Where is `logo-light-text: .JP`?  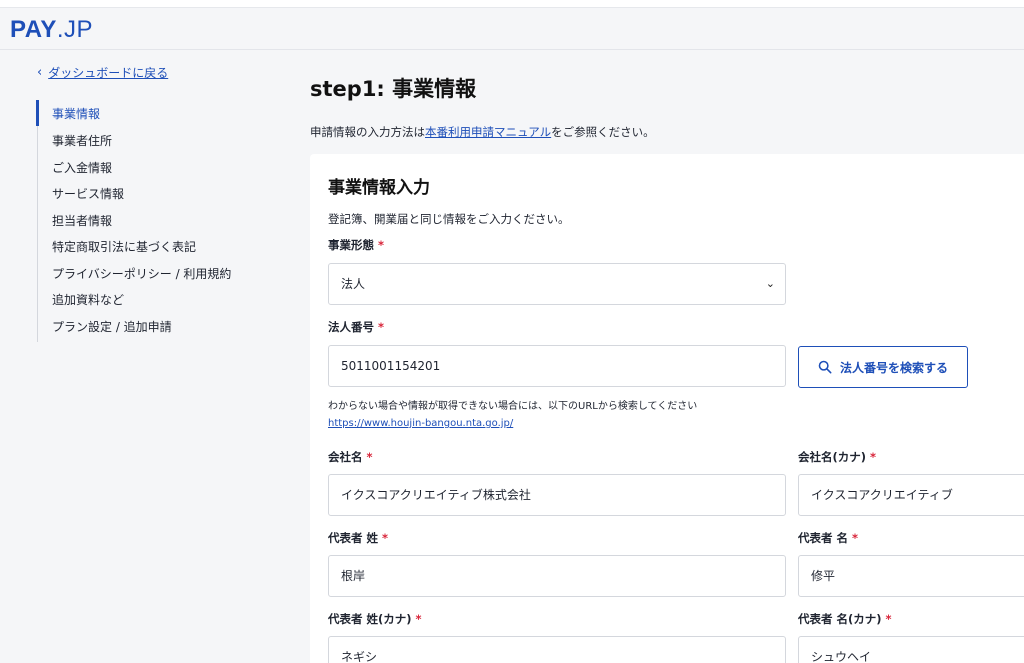
logo-light-text: .JP is located at coordinates (75, 29).